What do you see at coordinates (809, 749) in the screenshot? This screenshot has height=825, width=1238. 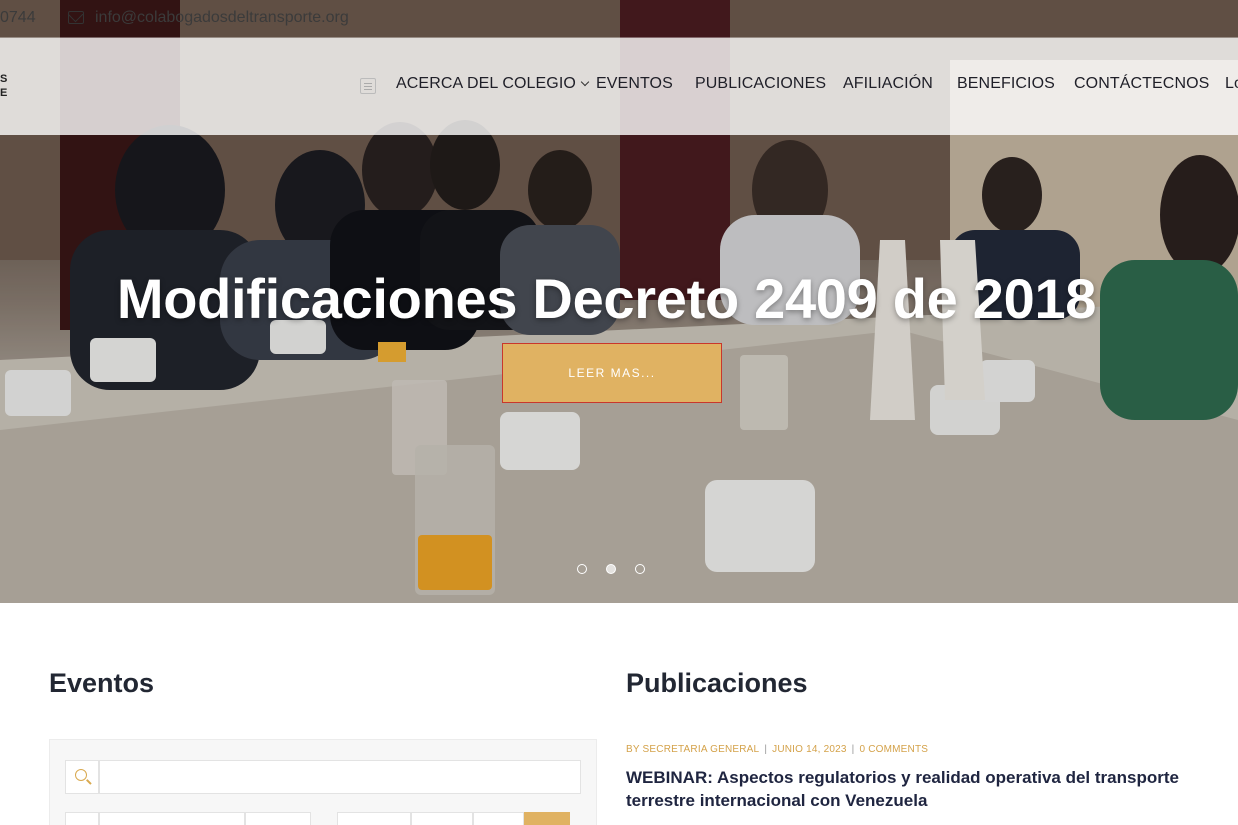 I see `post-date: JUNIO 14, 2023` at bounding box center [809, 749].